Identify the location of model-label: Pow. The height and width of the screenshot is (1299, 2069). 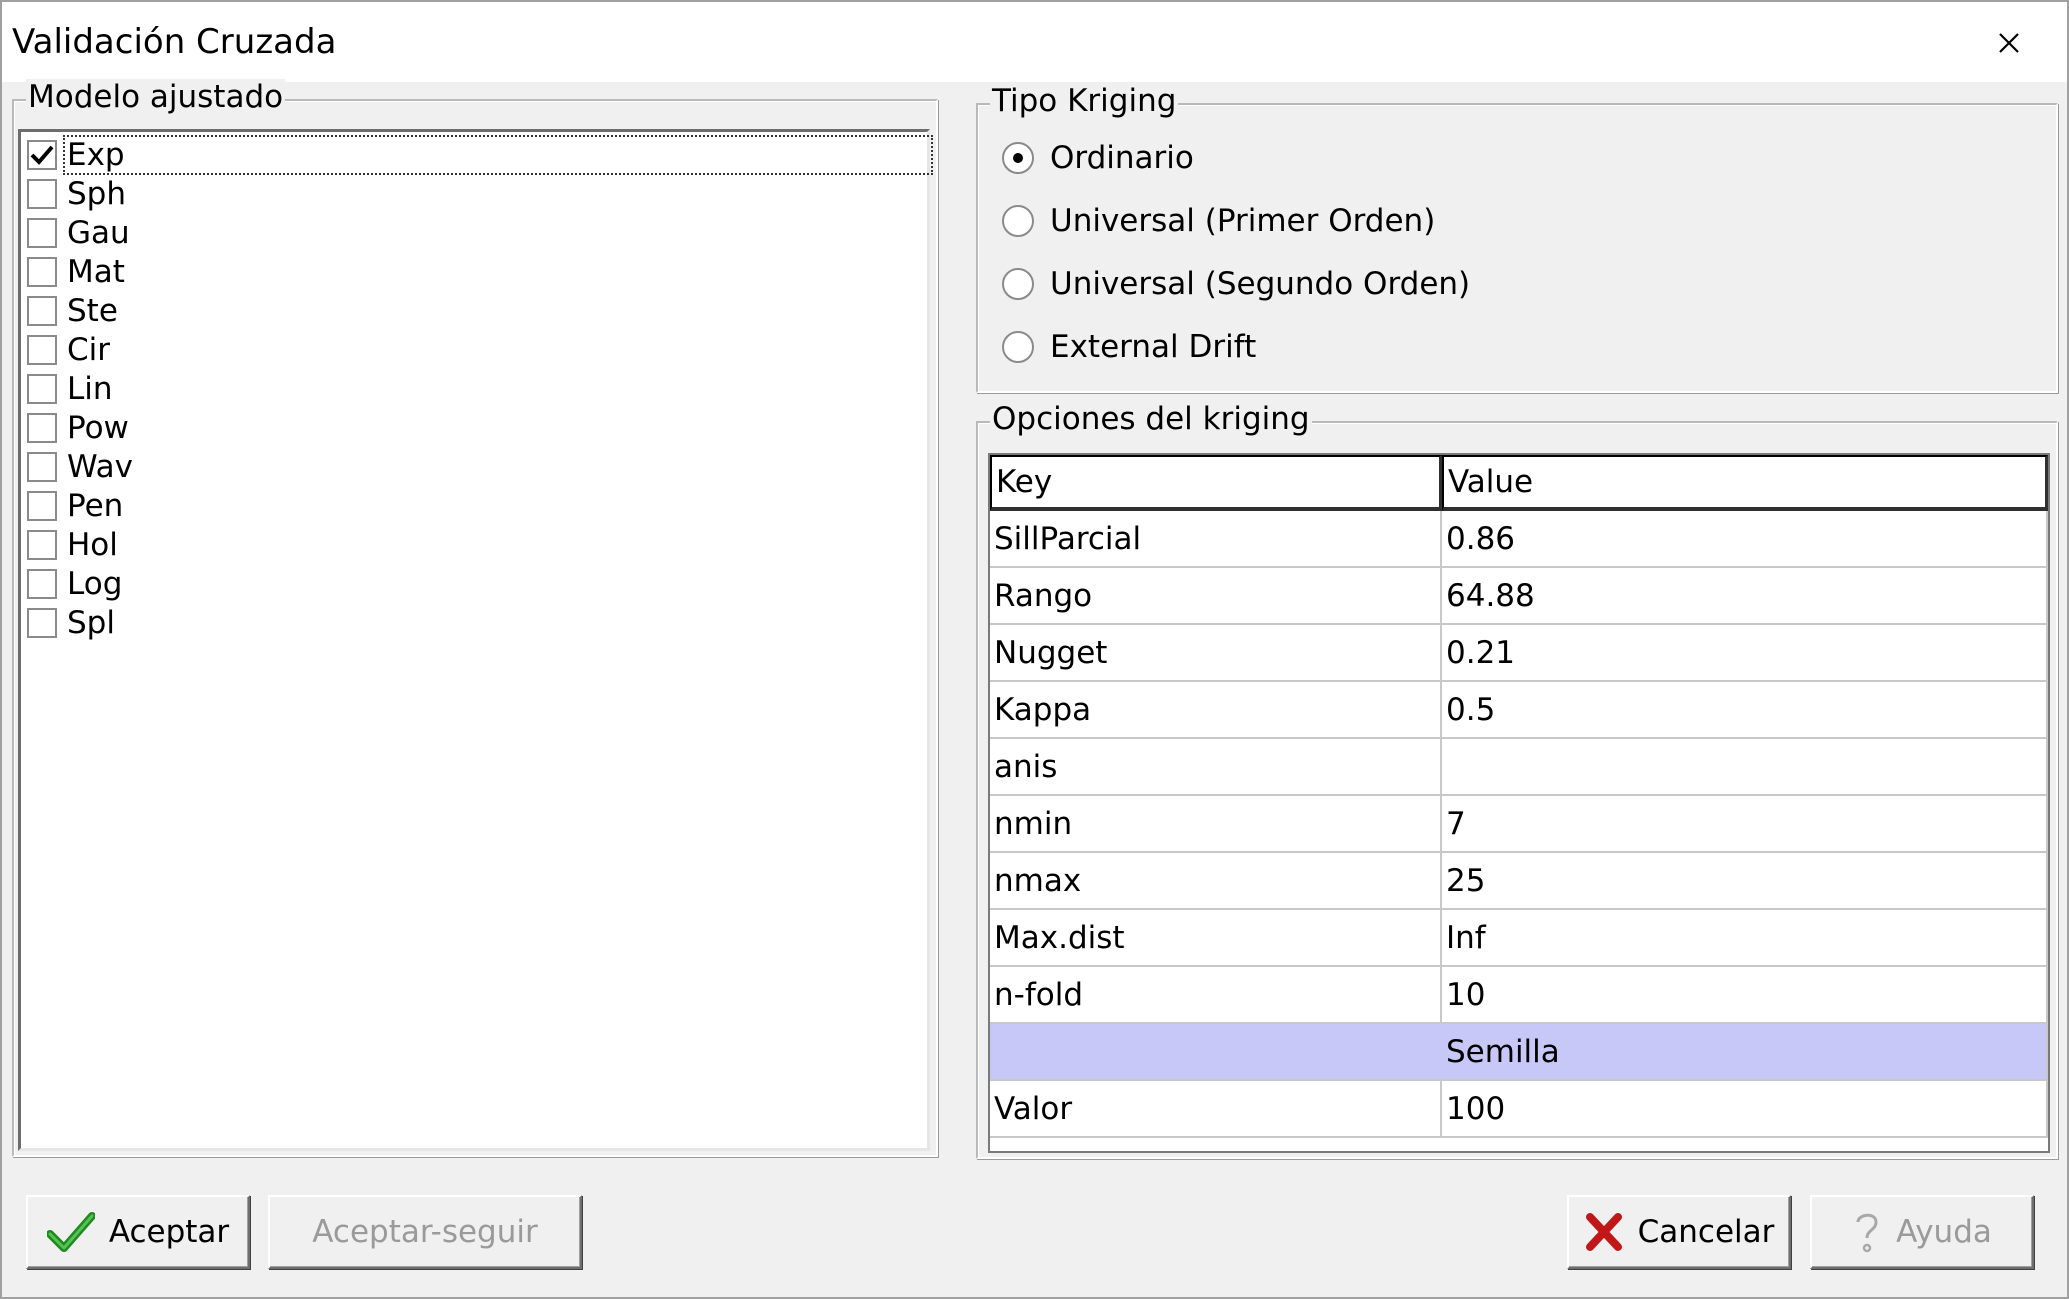
(98, 428).